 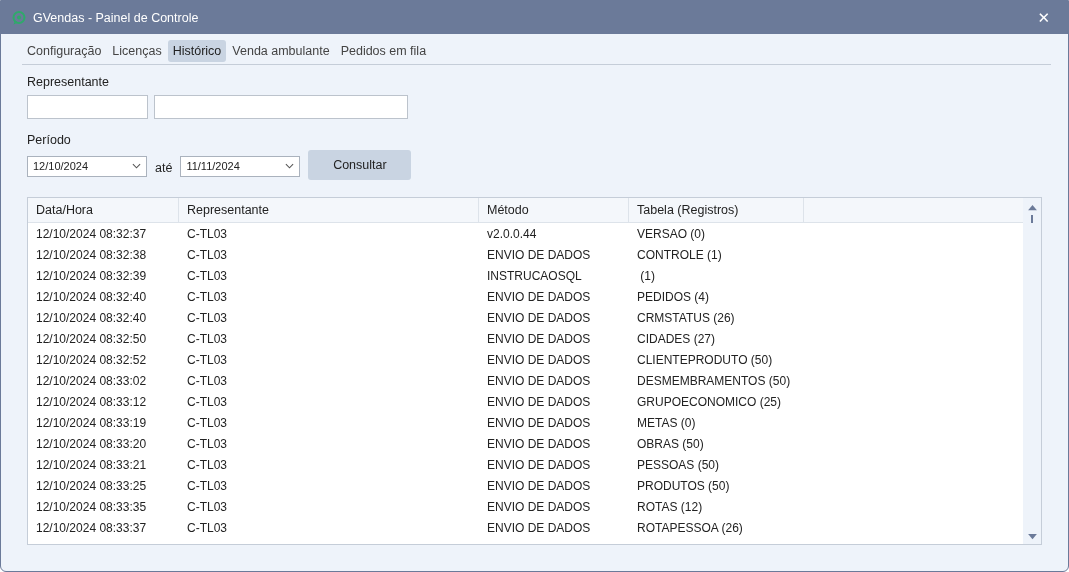 I want to click on window-title: GVendas - Painel de Controle, so click(x=116, y=17).